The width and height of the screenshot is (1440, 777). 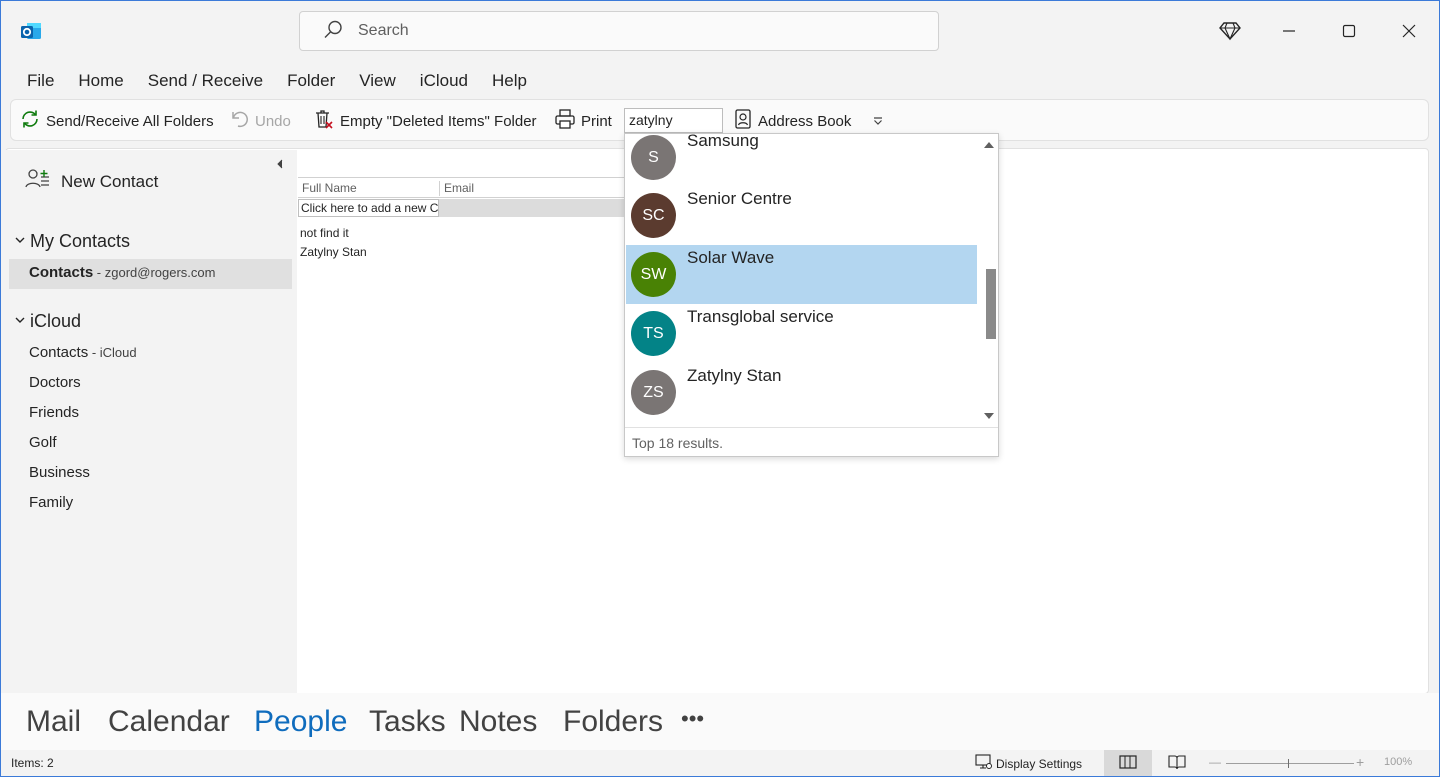 I want to click on suggestion-name: Transglobal service, so click(x=760, y=316).